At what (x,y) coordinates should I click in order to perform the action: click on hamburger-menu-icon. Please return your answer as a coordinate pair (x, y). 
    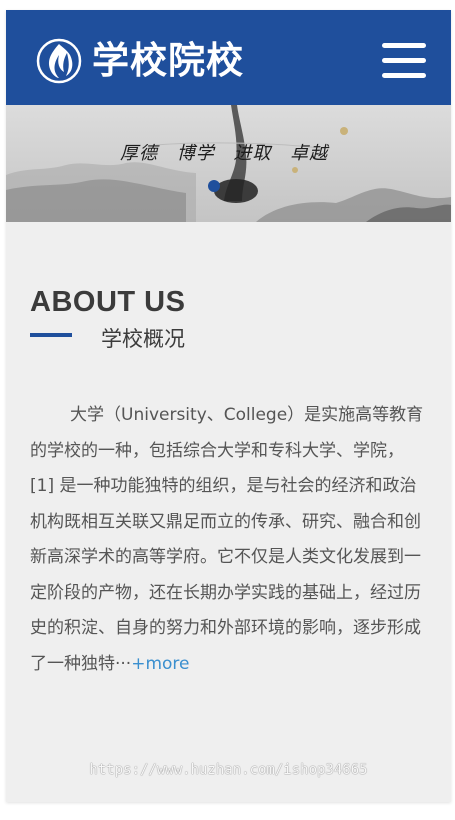
    Looking at the image, I should click on (404, 61).